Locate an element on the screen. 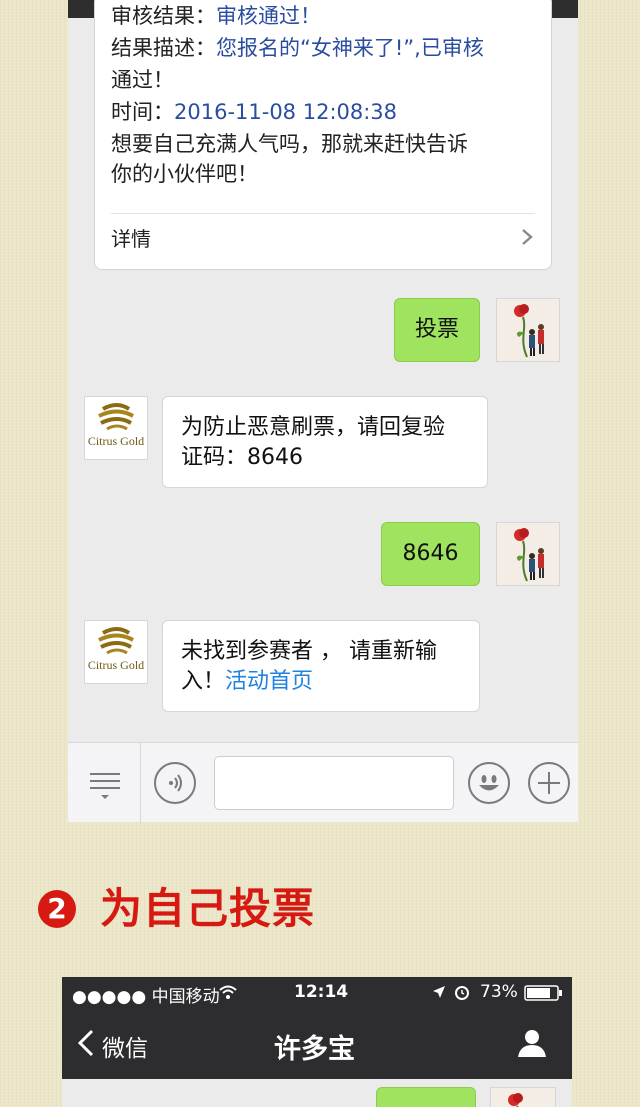 This screenshot has width=640, height=1107. nav-bar: 微信 许多宝 is located at coordinates (317, 1044).